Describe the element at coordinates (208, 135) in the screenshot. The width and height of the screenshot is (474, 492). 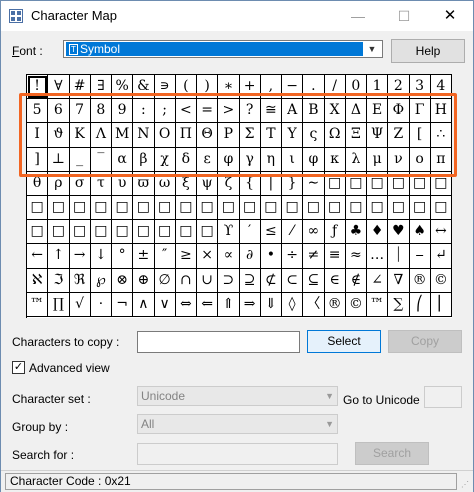
I see `character-cell: Θ` at that location.